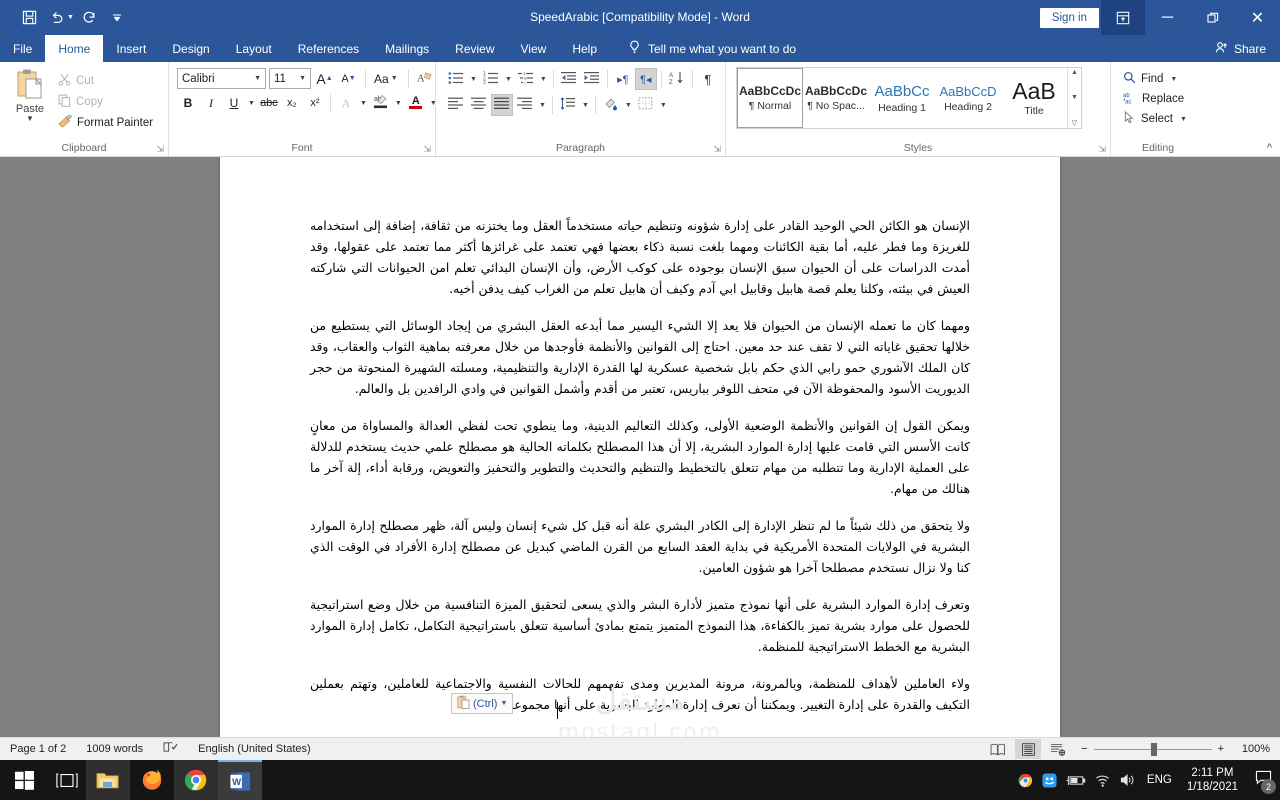  I want to click on font-size-combobox: 11 ▼, so click(290, 78).